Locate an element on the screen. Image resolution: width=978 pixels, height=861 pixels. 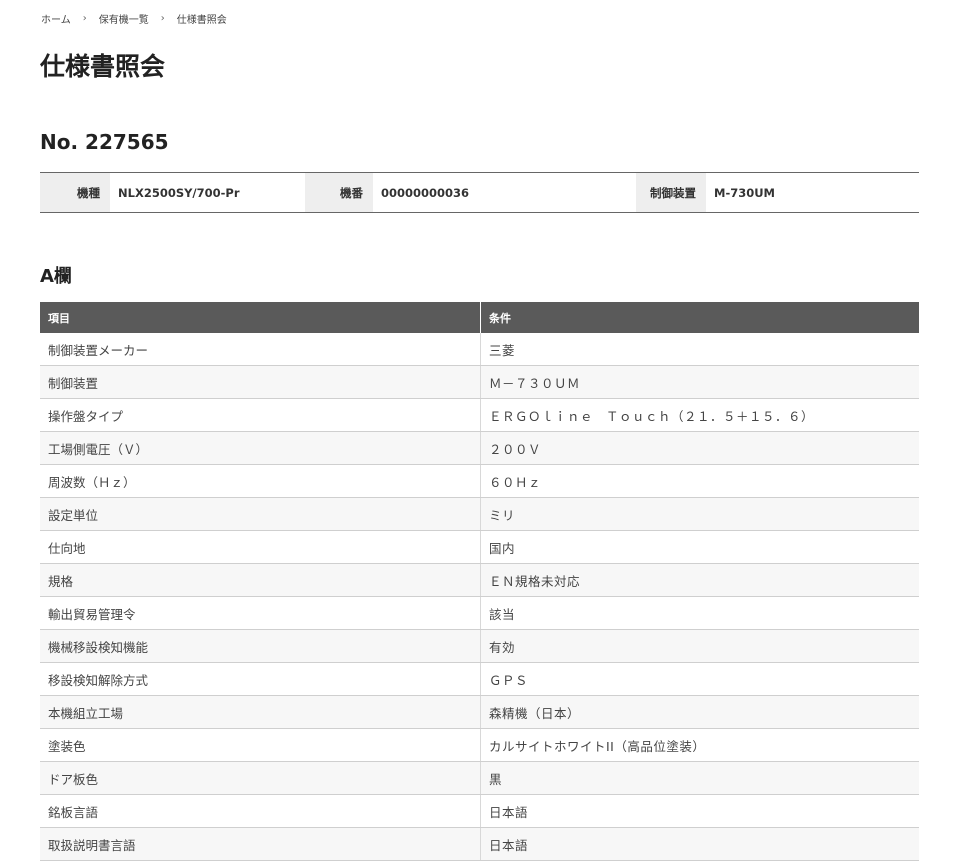
spec-condition-cell: 森精機（日本） is located at coordinates (699, 712).